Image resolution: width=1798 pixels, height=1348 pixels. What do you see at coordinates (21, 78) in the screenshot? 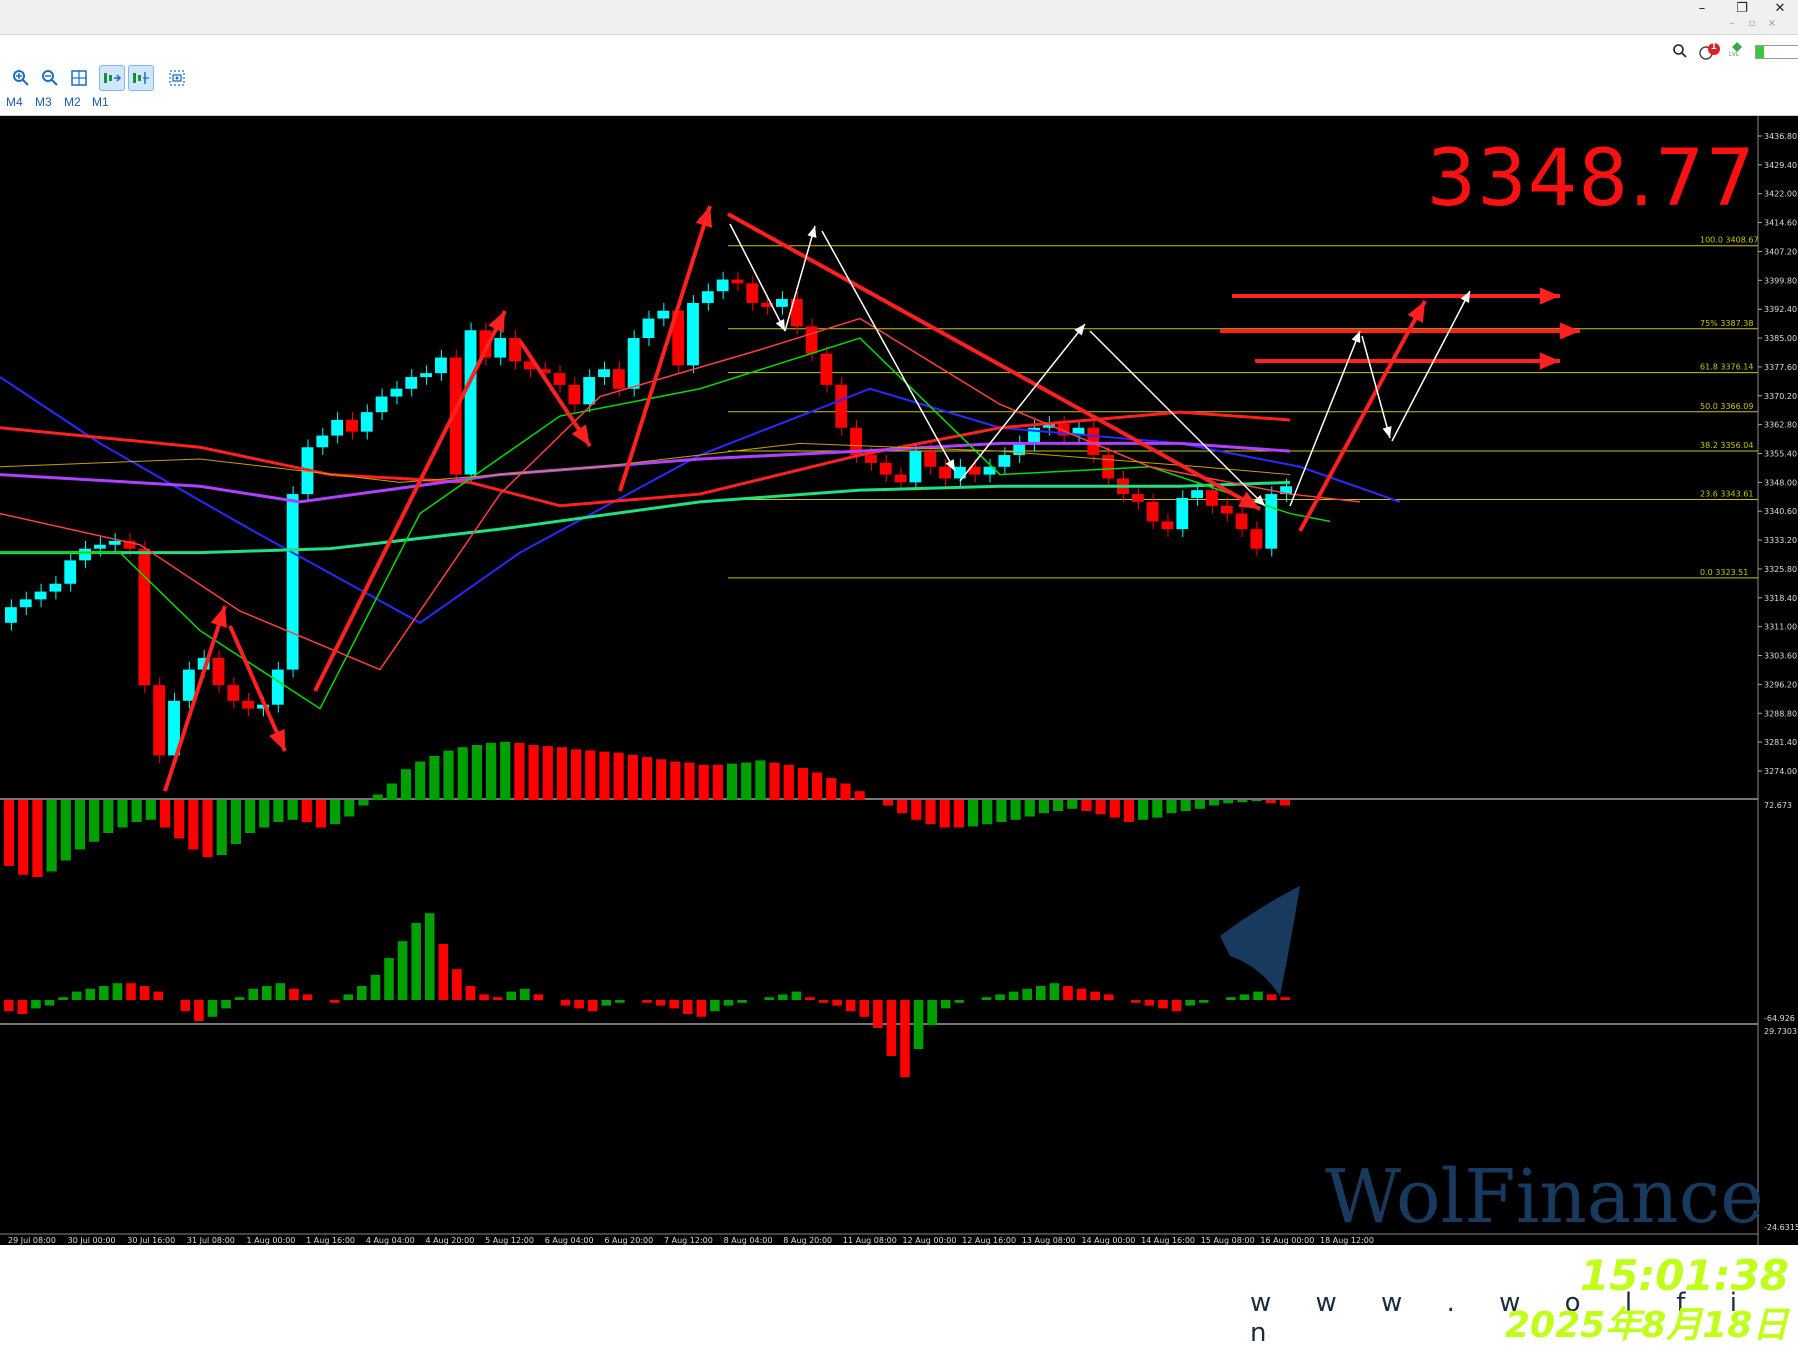
I see `zoom-in-icon` at bounding box center [21, 78].